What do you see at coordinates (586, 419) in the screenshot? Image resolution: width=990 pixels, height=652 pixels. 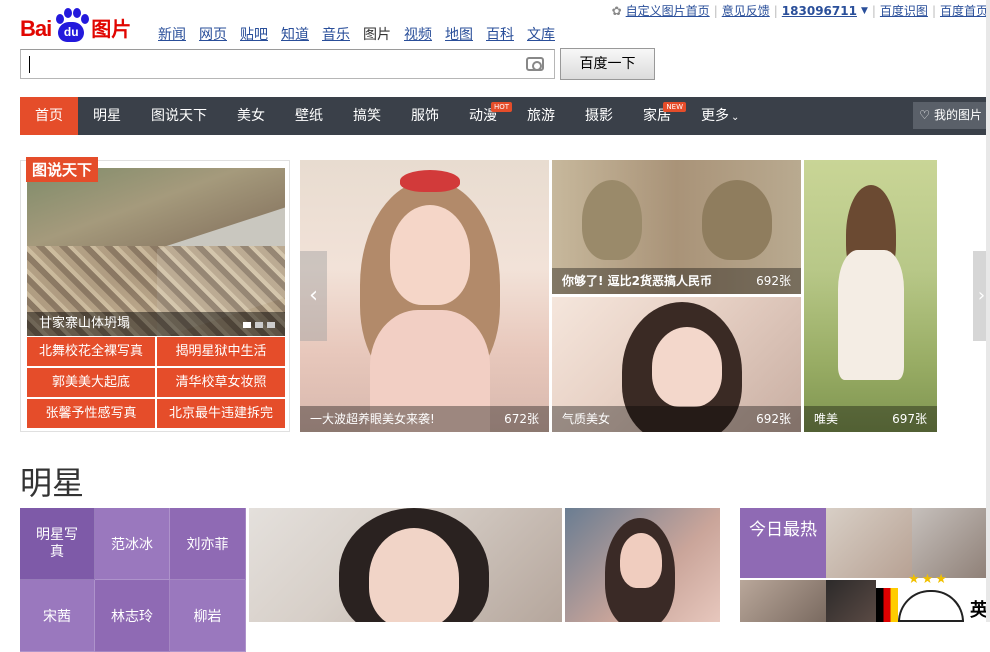 I see `tile-elegant-title: 气质美女` at bounding box center [586, 419].